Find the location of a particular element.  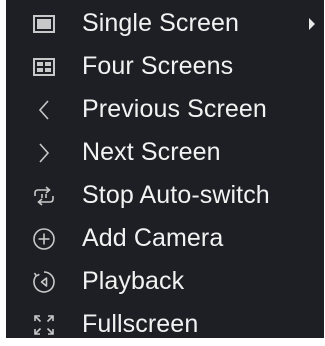

menu-item-label: Next Screen is located at coordinates (151, 152).